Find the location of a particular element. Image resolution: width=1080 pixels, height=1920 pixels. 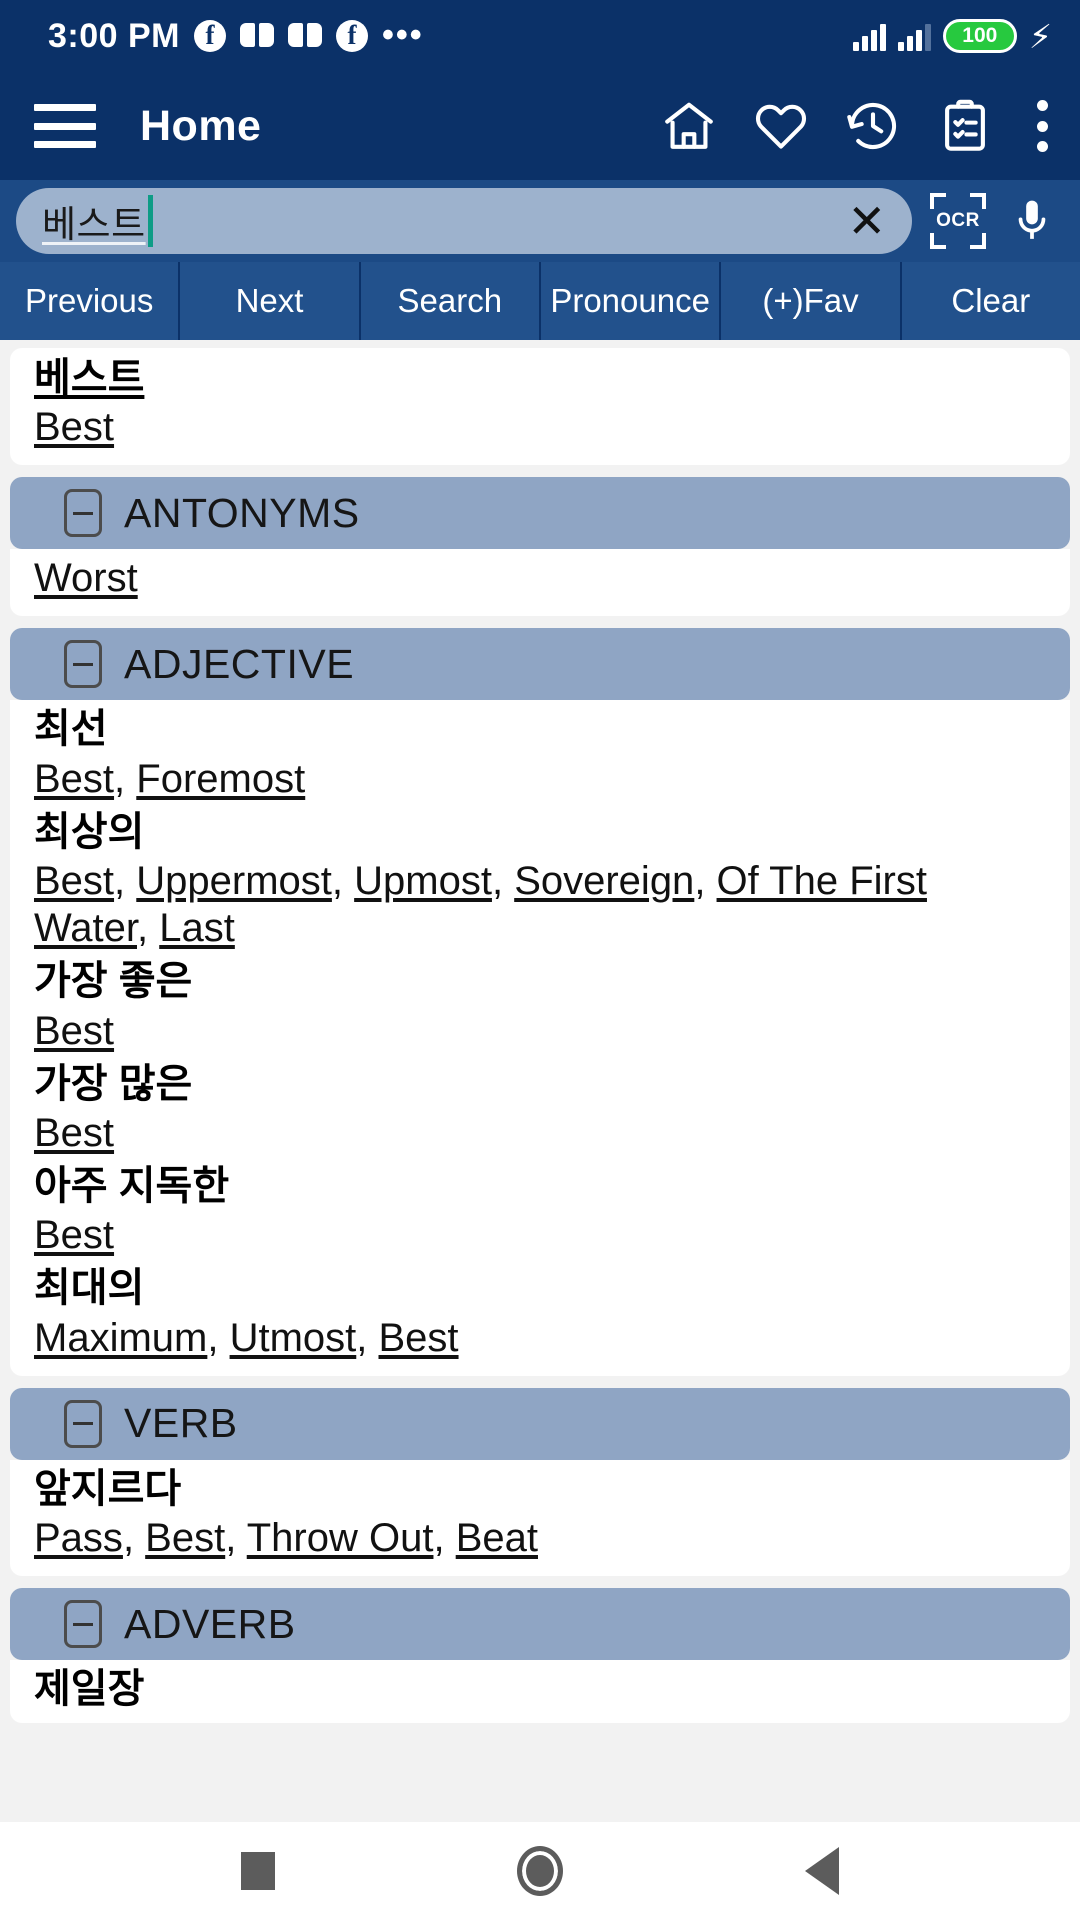

word-link: Upmost is located at coordinates (423, 881).